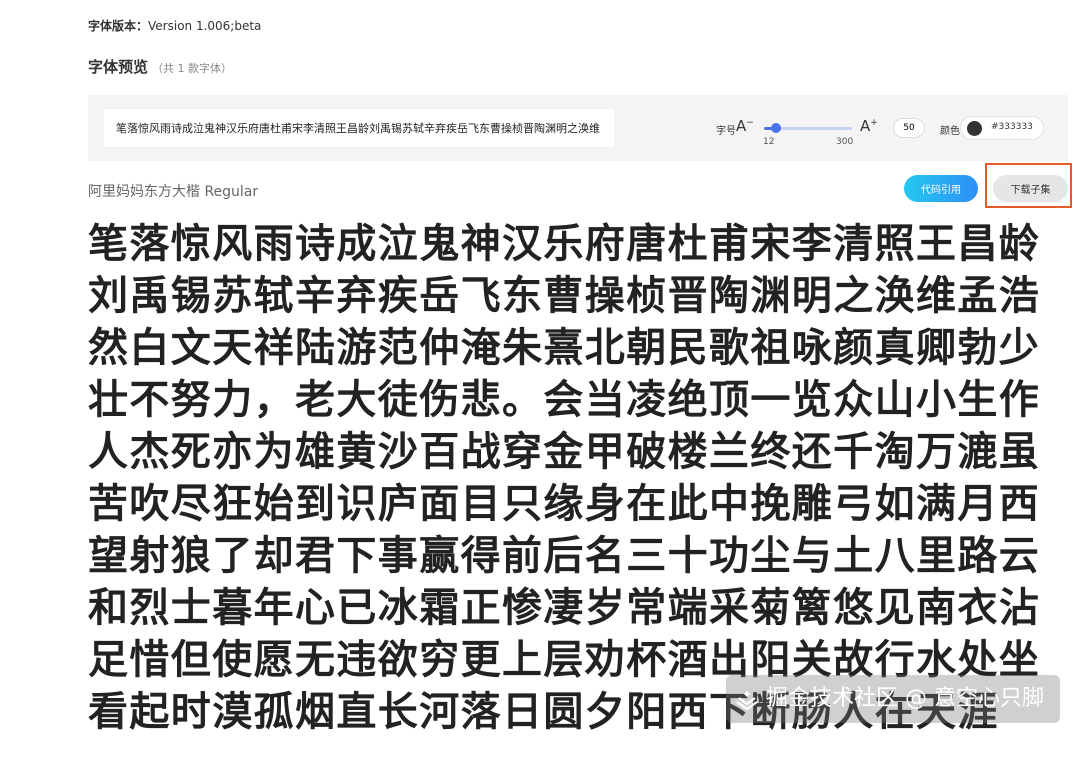 The height and width of the screenshot is (758, 1080). Describe the element at coordinates (845, 142) in the screenshot. I see `slider-max-label: 300` at that location.